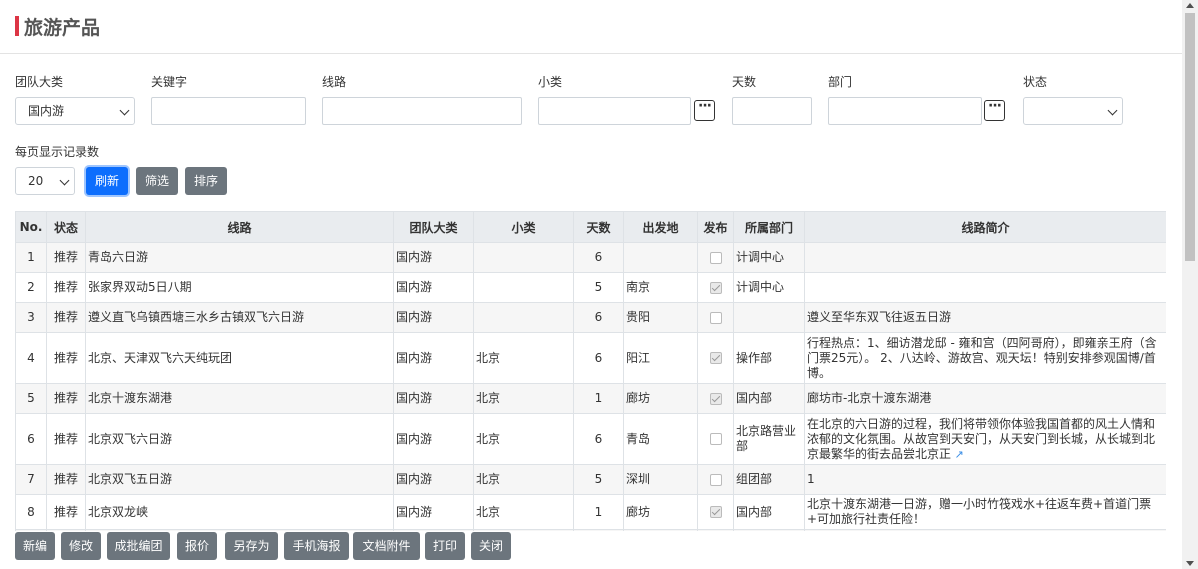 Image resolution: width=1198 pixels, height=569 pixels. What do you see at coordinates (445, 546) in the screenshot?
I see `print-button: 打印` at bounding box center [445, 546].